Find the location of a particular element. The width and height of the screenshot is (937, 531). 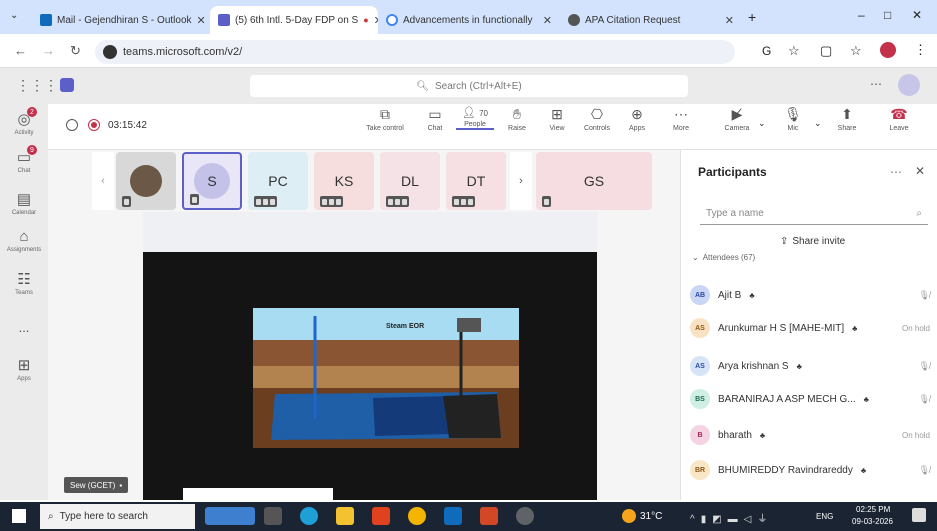

people-button: 👤︎ 70 People is located at coordinates (475, 118).